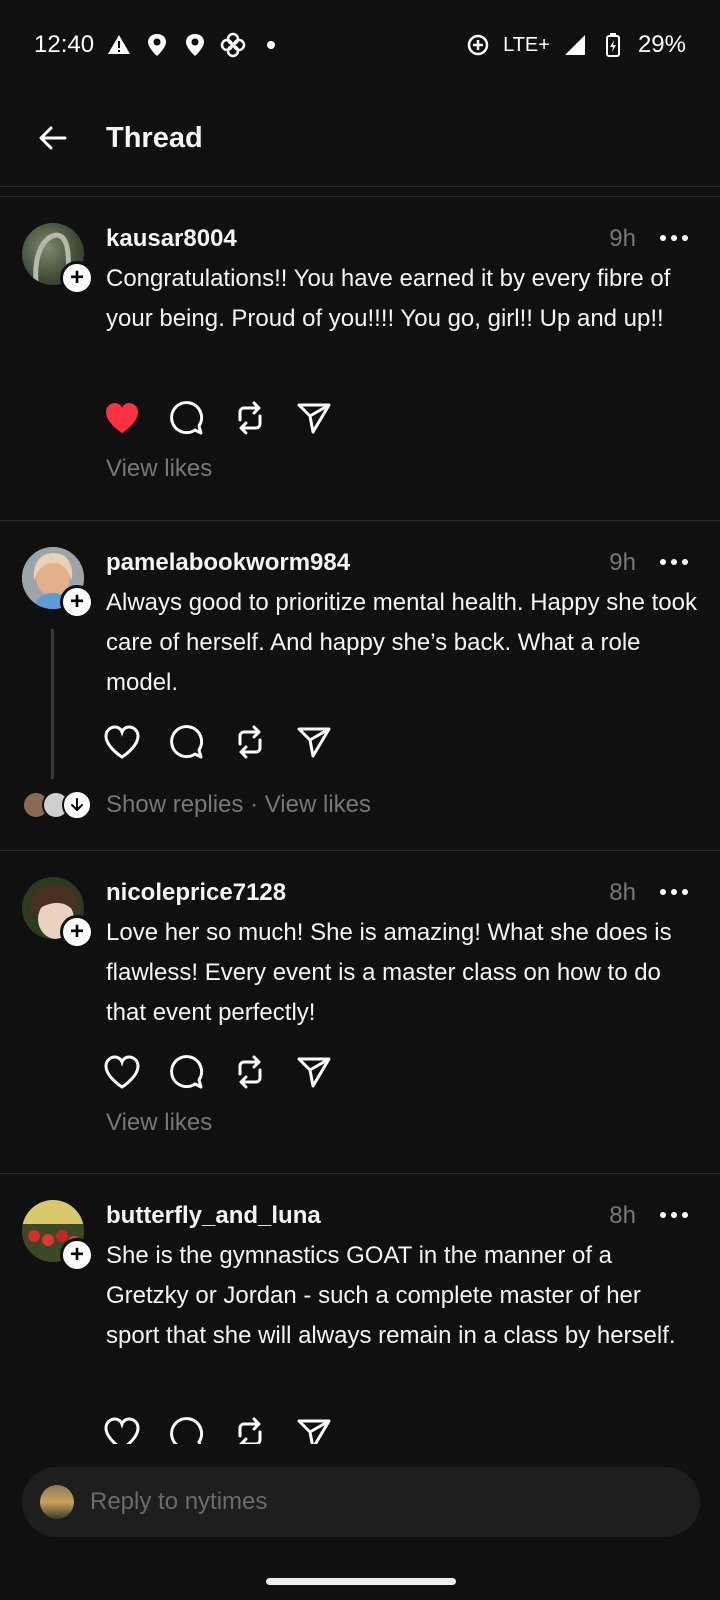 This screenshot has height=1600, width=720. I want to click on signal-icon, so click(575, 45).